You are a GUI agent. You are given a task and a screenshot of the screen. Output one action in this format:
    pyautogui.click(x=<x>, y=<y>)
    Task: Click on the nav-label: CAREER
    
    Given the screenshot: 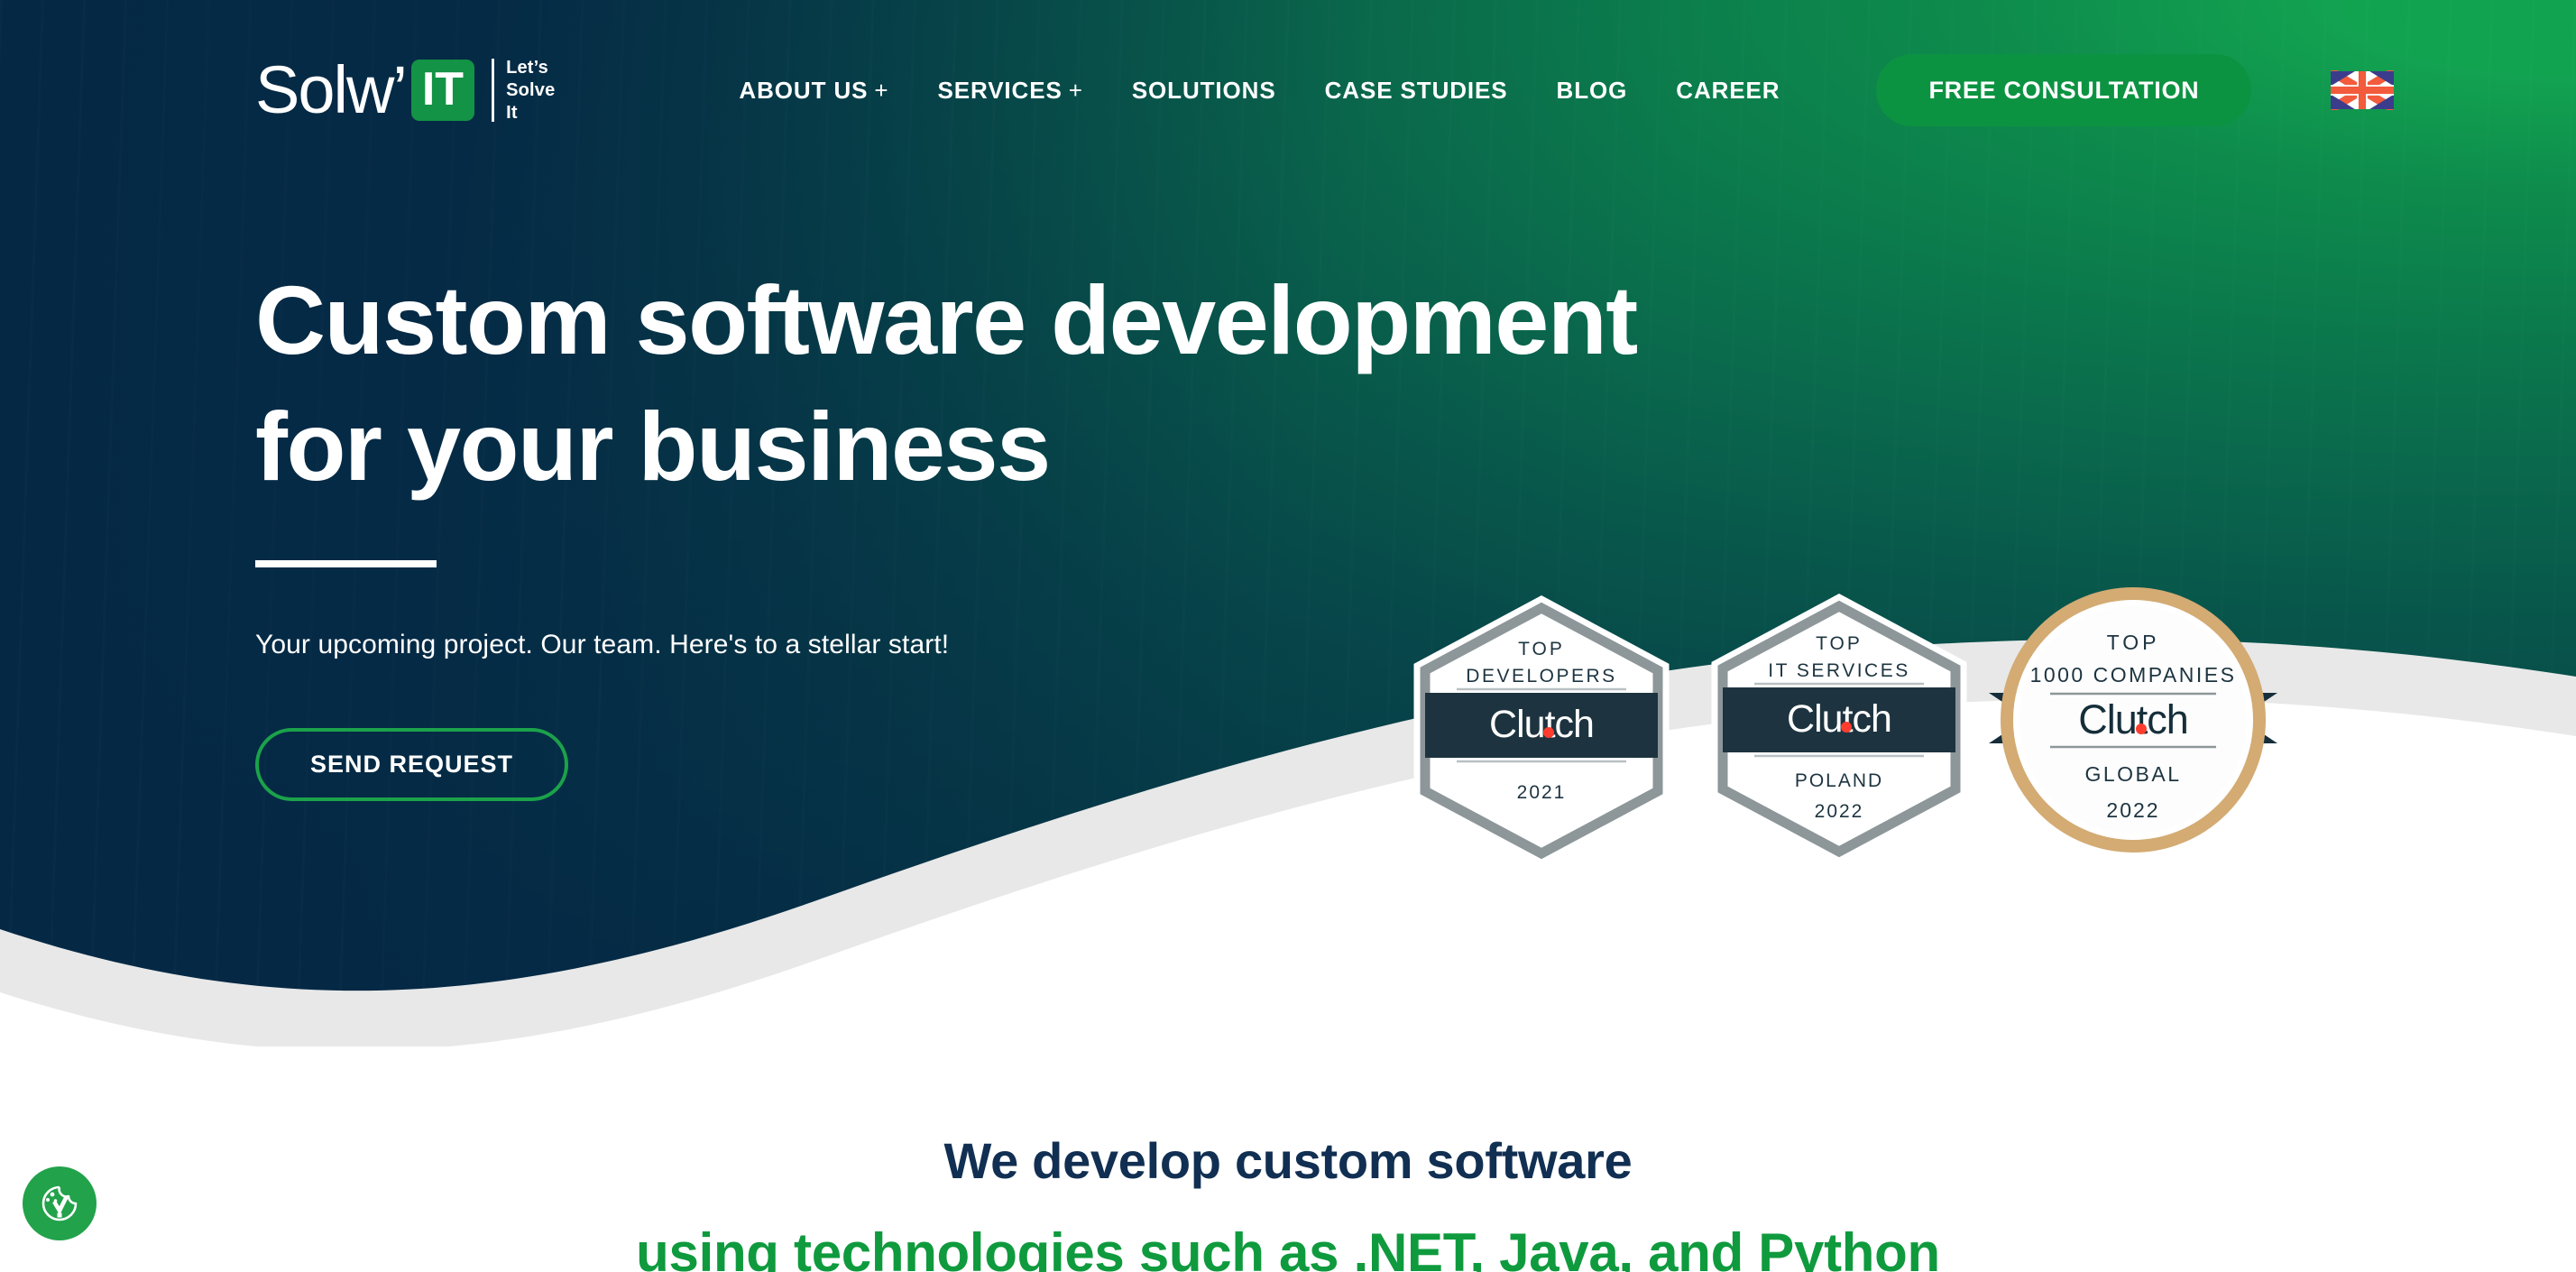 What is the action you would take?
    pyautogui.click(x=1728, y=90)
    